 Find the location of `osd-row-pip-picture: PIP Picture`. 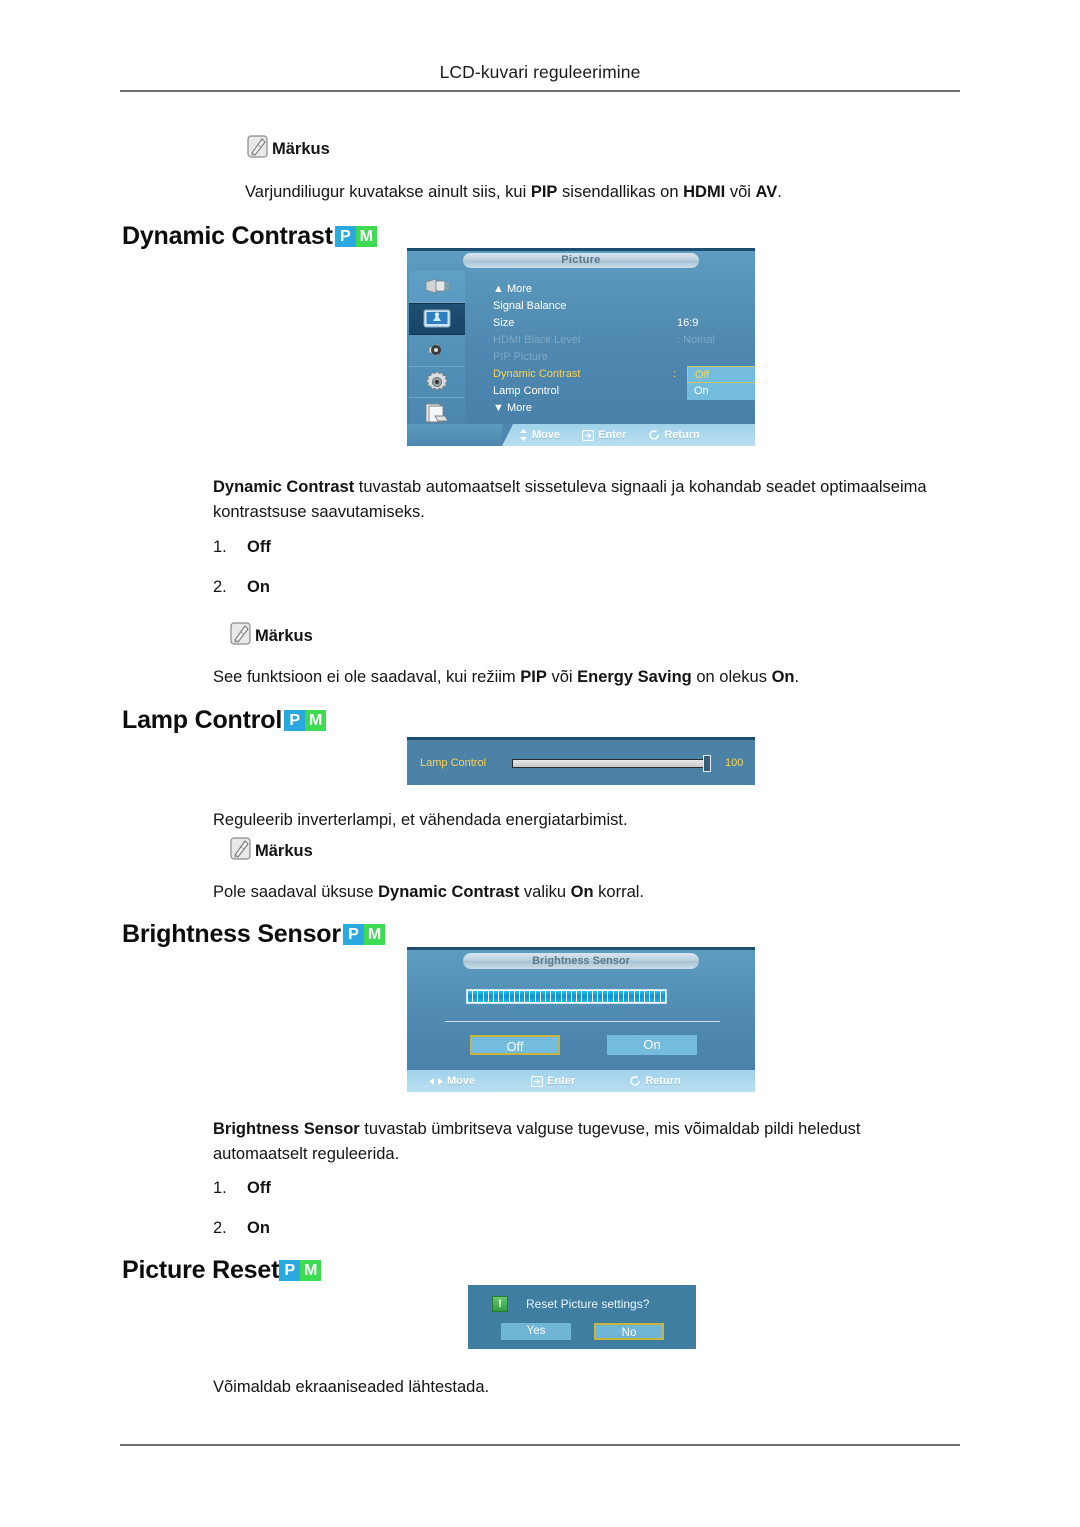

osd-row-pip-picture: PIP Picture is located at coordinates (520, 357).